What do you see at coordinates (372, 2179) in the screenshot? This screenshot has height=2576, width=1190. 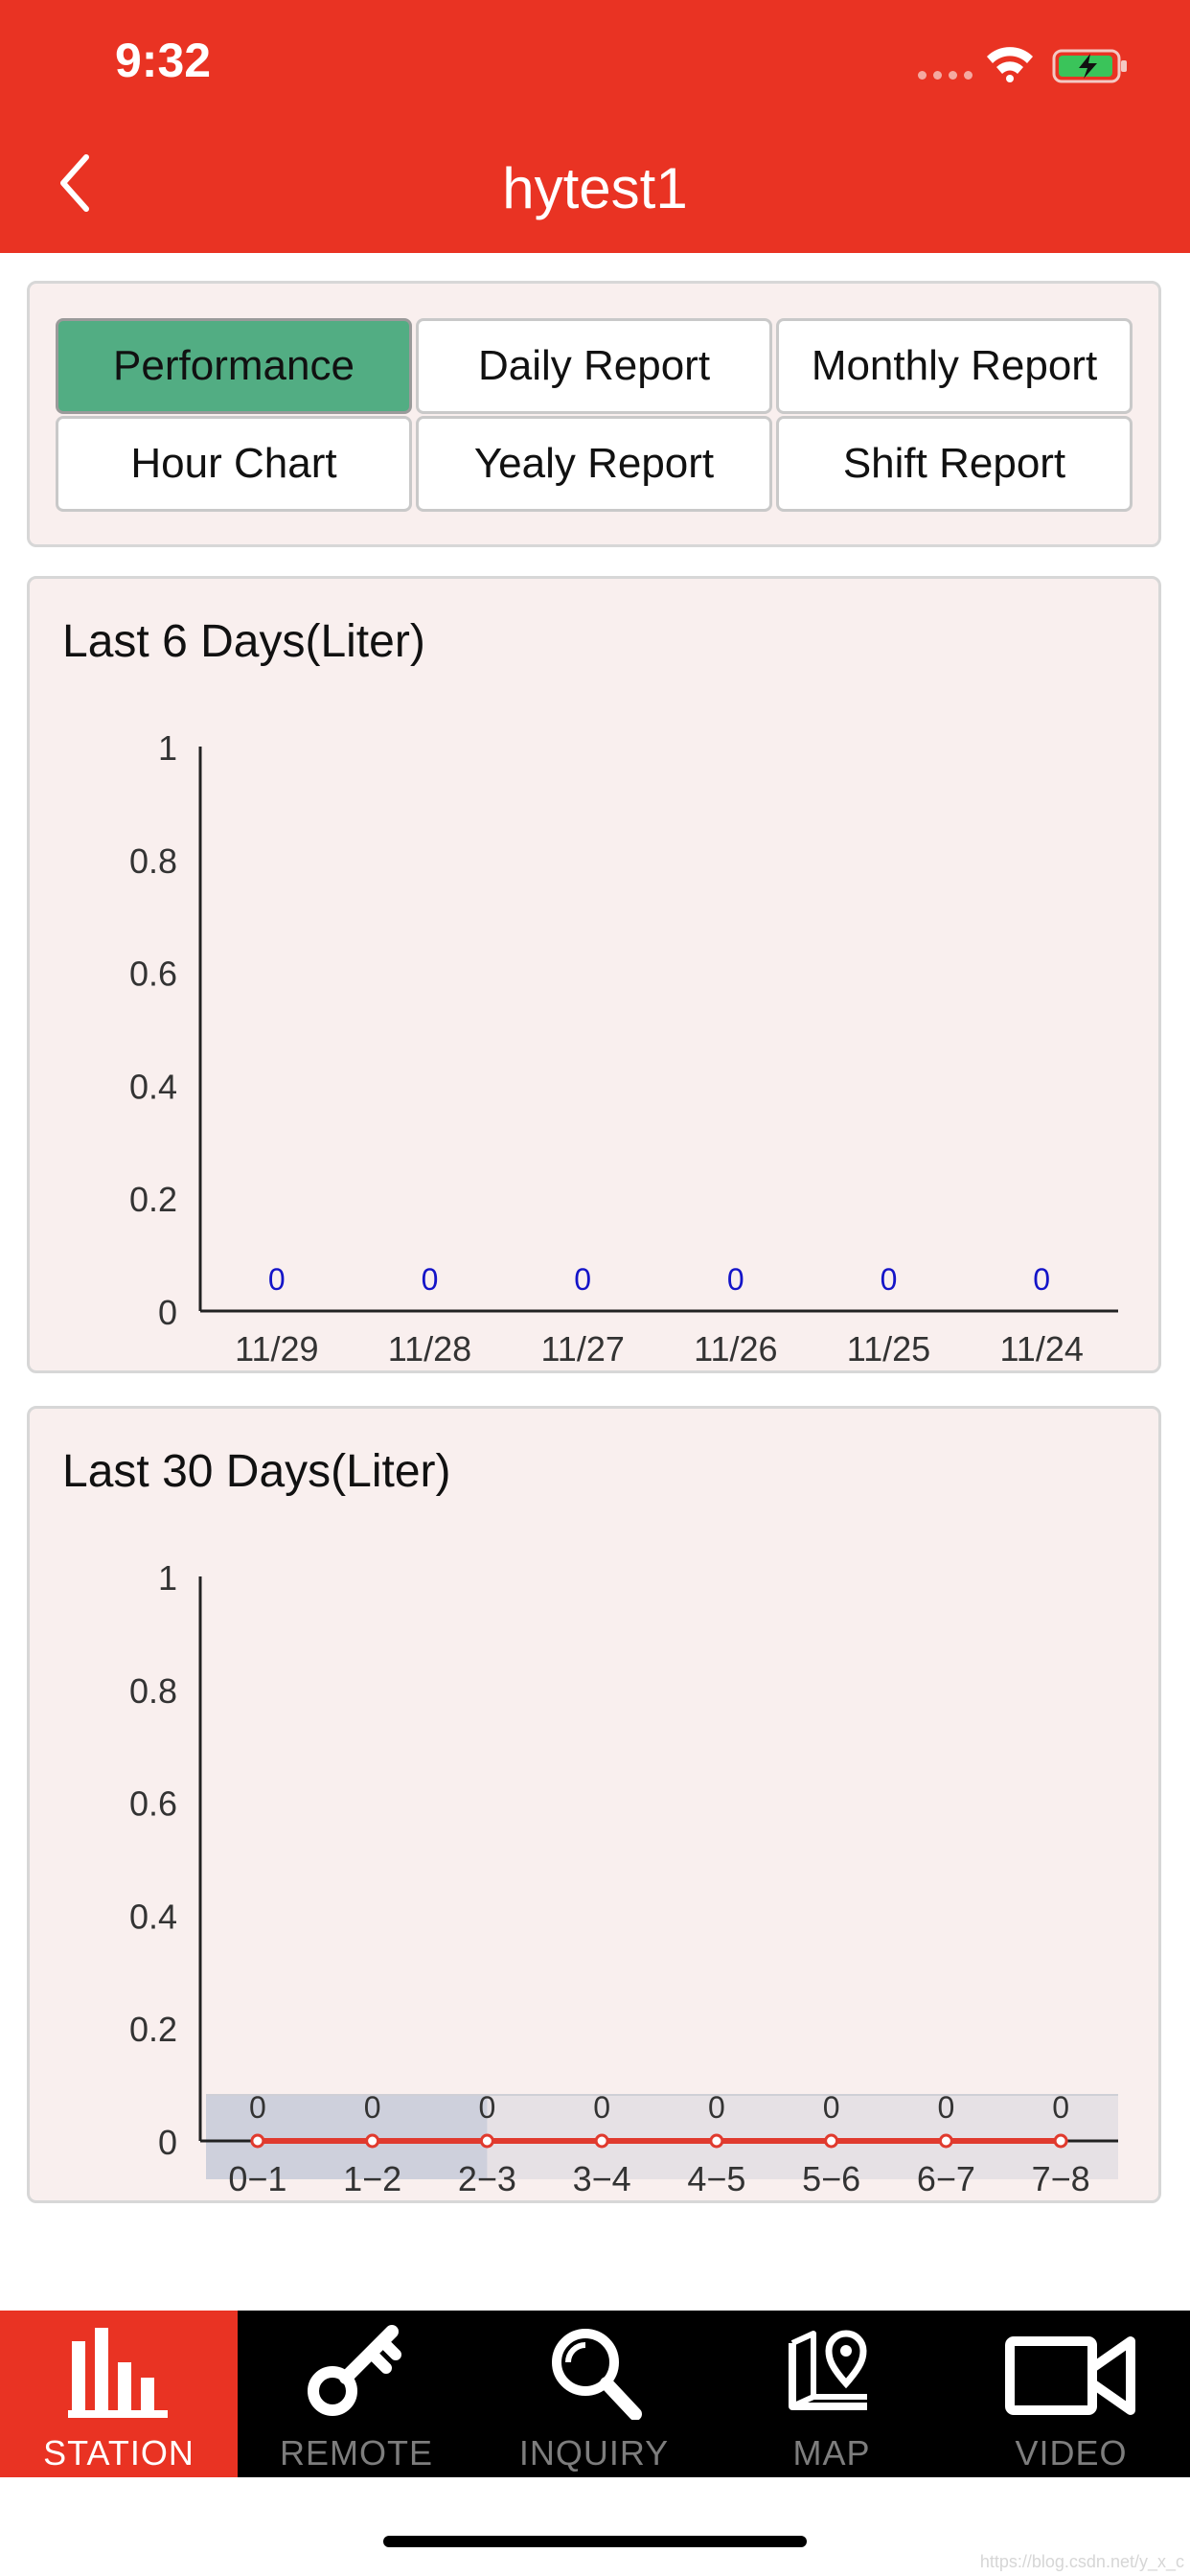 I see `x-tick-label: 1−2` at bounding box center [372, 2179].